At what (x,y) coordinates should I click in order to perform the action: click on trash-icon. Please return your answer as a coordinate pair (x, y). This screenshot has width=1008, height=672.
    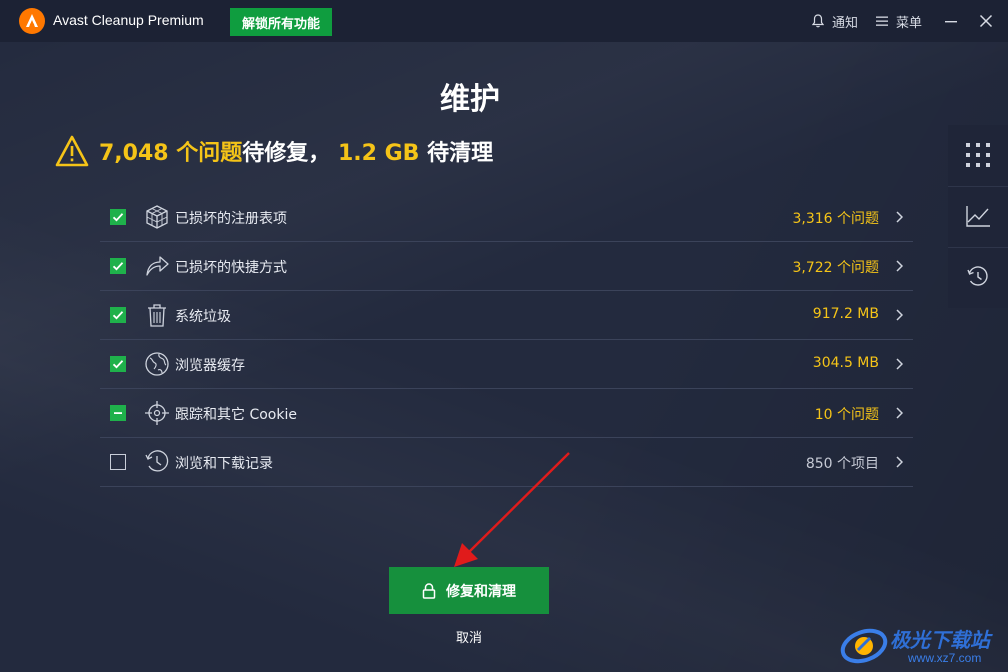
    Looking at the image, I should click on (157, 315).